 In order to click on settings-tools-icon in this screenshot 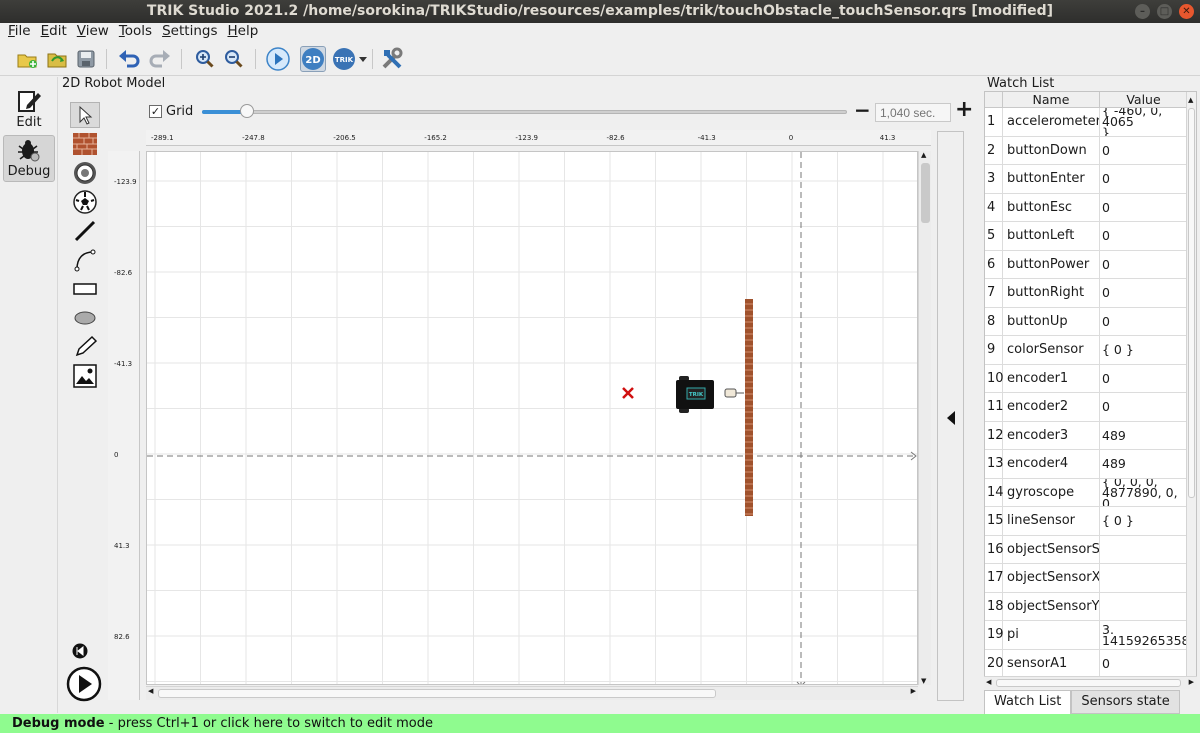, I will do `click(392, 59)`.